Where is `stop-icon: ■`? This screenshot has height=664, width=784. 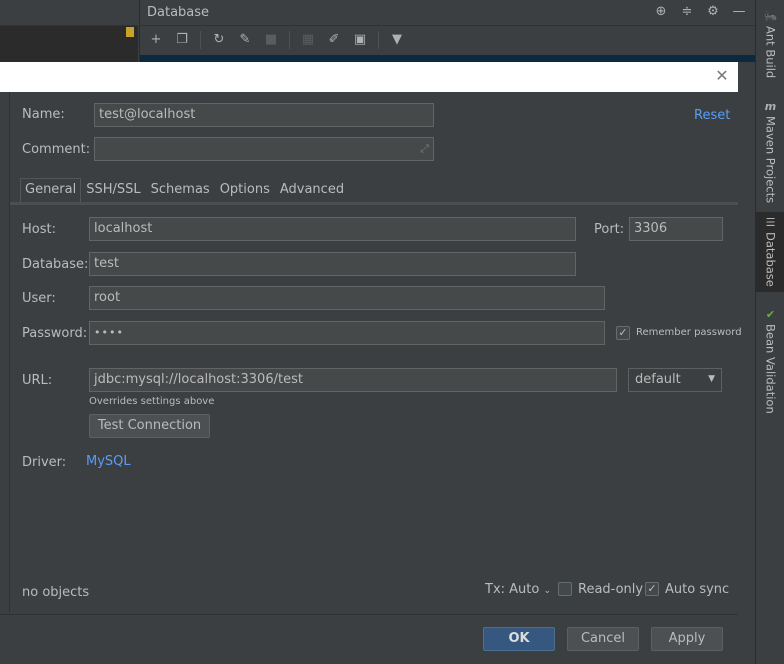 stop-icon: ■ is located at coordinates (271, 40).